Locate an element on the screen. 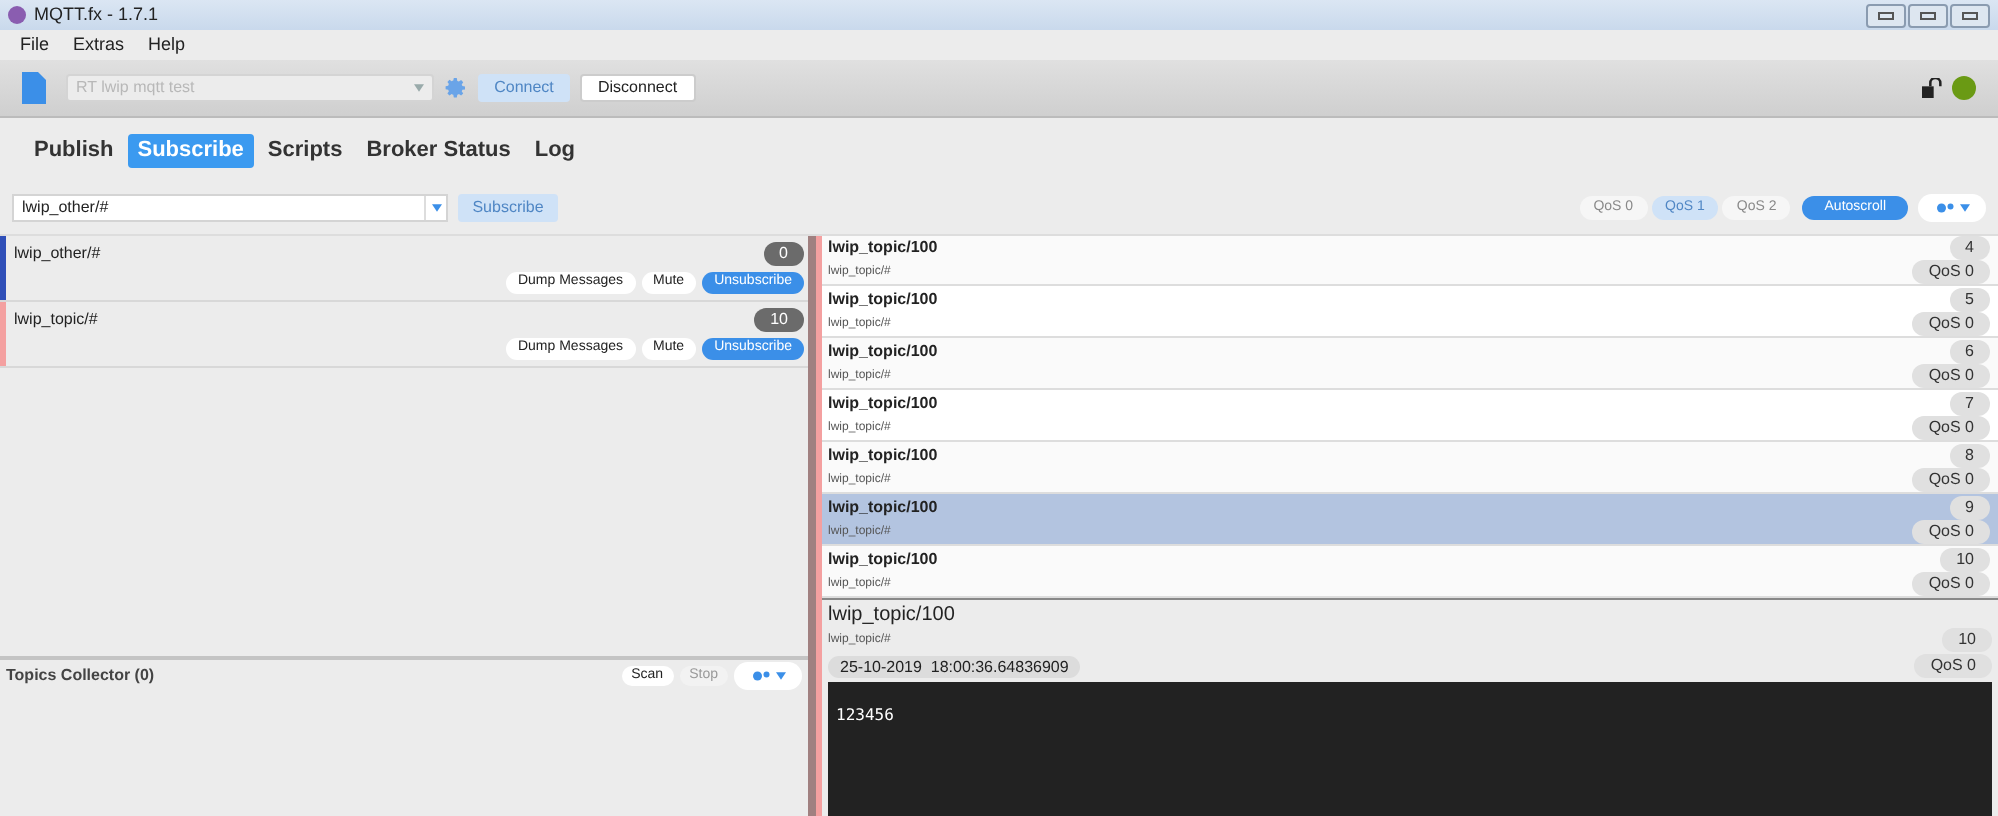 This screenshot has height=816, width=1998. message-number: 4 is located at coordinates (1969, 247).